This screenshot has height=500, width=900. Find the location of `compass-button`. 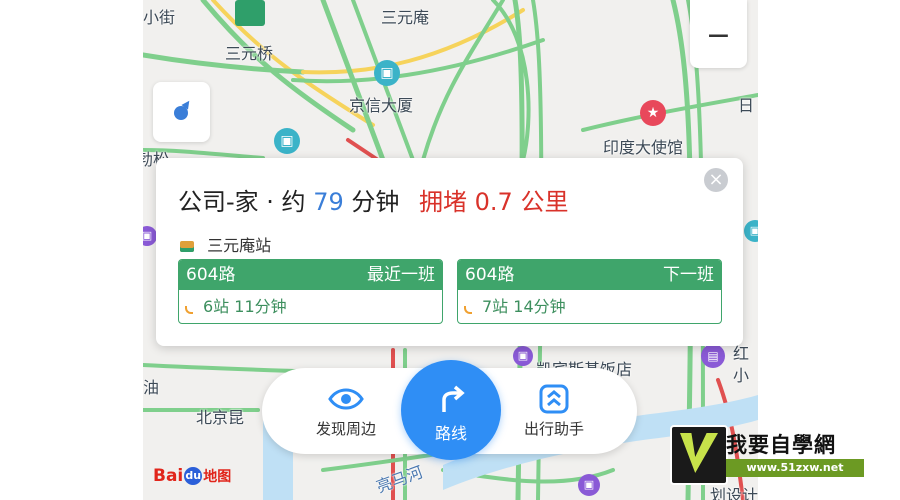

compass-button is located at coordinates (181, 112).